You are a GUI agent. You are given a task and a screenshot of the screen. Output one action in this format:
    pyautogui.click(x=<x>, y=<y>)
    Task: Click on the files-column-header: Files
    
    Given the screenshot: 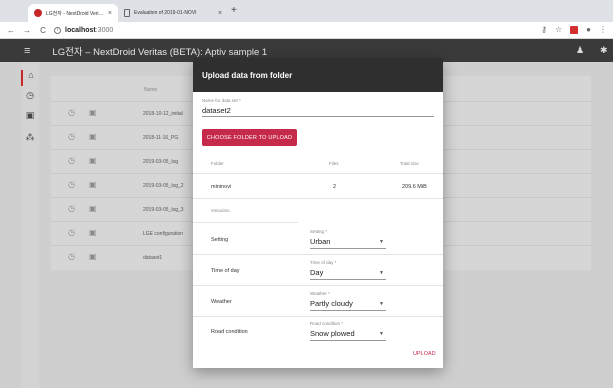 What is the action you would take?
    pyautogui.click(x=334, y=163)
    